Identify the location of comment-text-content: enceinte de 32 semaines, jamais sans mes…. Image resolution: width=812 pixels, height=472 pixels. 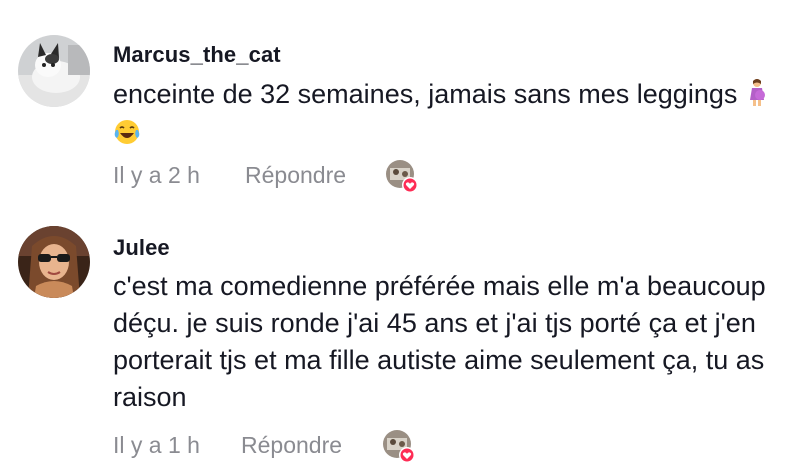
(425, 94).